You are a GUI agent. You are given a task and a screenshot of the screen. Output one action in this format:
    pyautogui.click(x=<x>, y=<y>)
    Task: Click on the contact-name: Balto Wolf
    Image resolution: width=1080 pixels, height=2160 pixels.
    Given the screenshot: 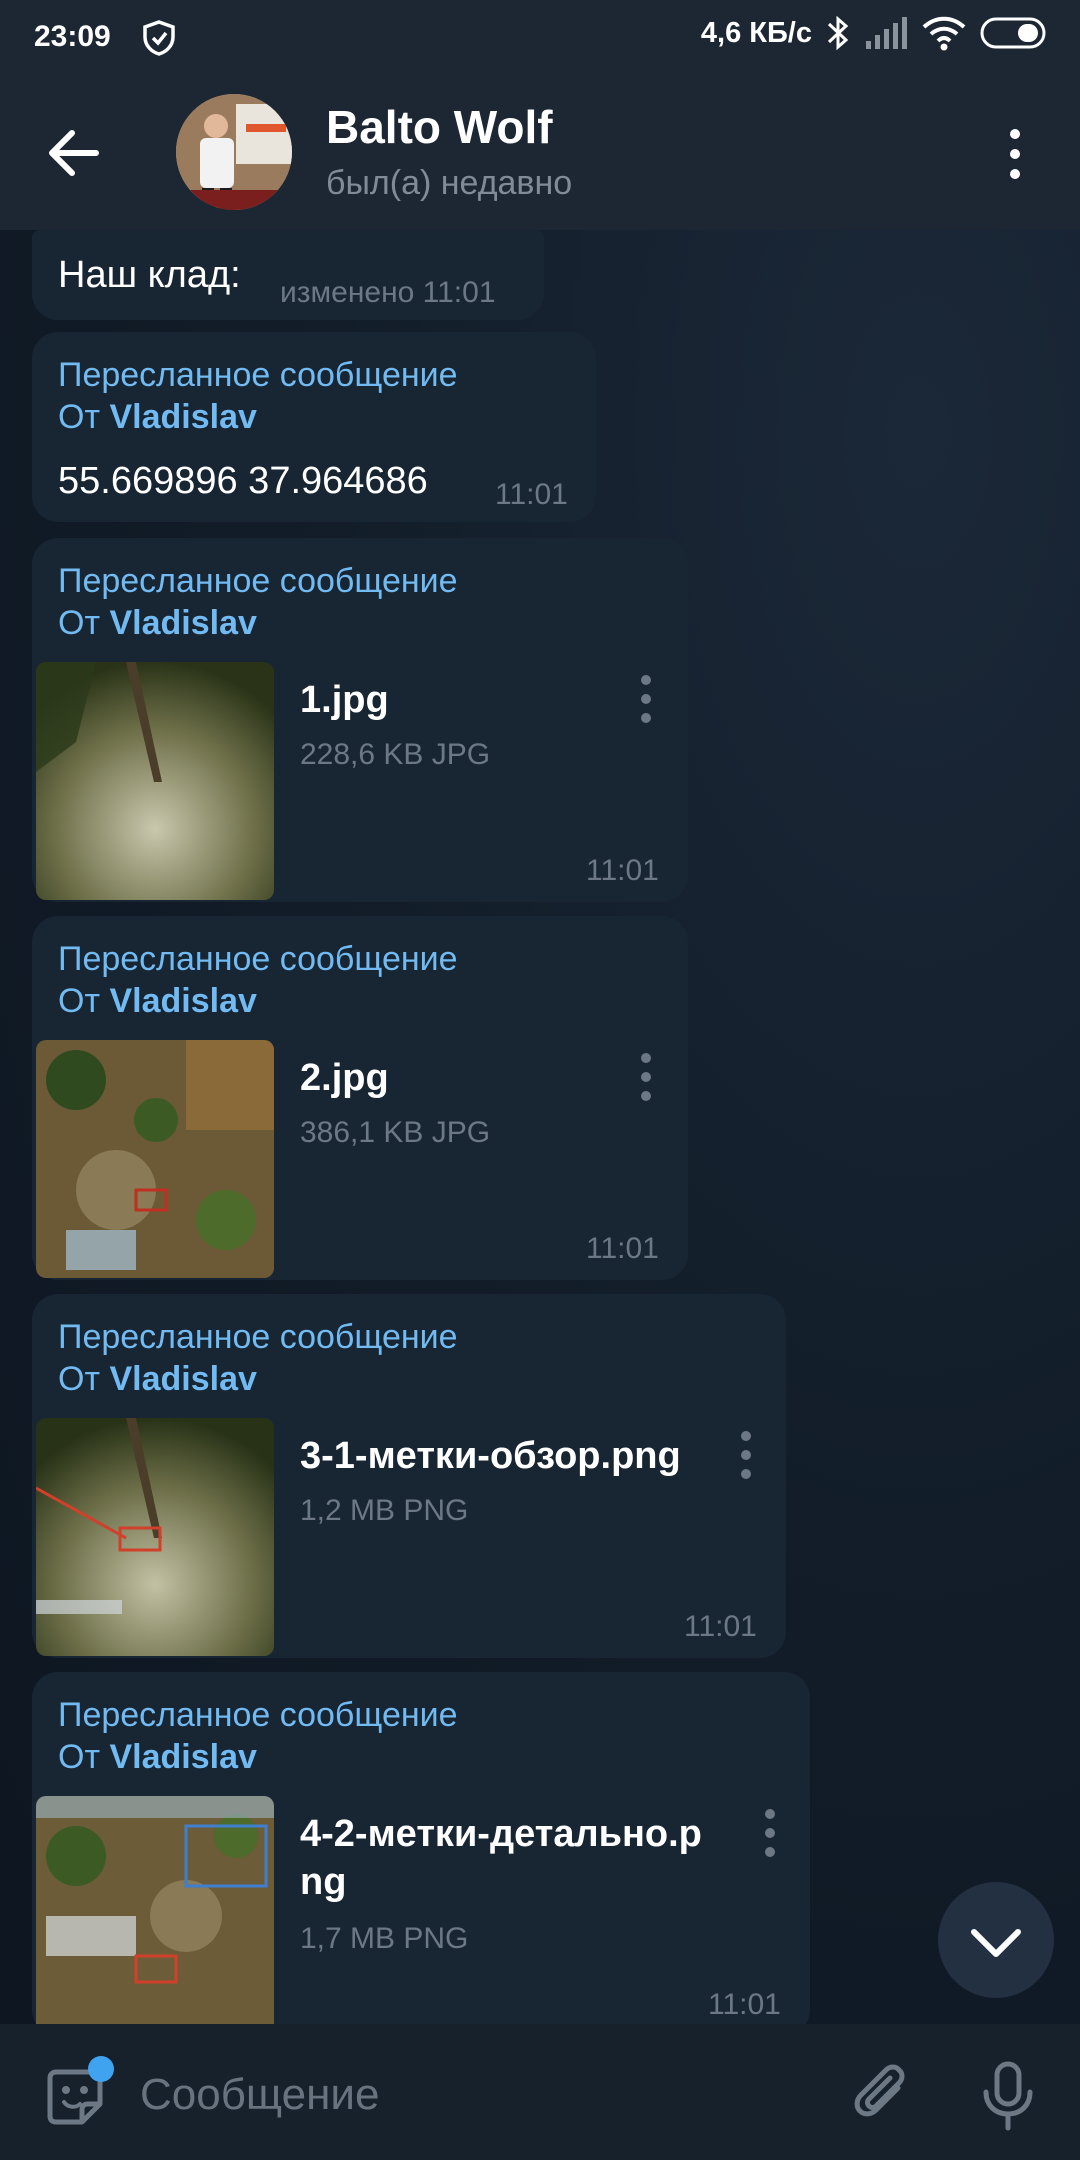 What is the action you would take?
    pyautogui.click(x=439, y=127)
    